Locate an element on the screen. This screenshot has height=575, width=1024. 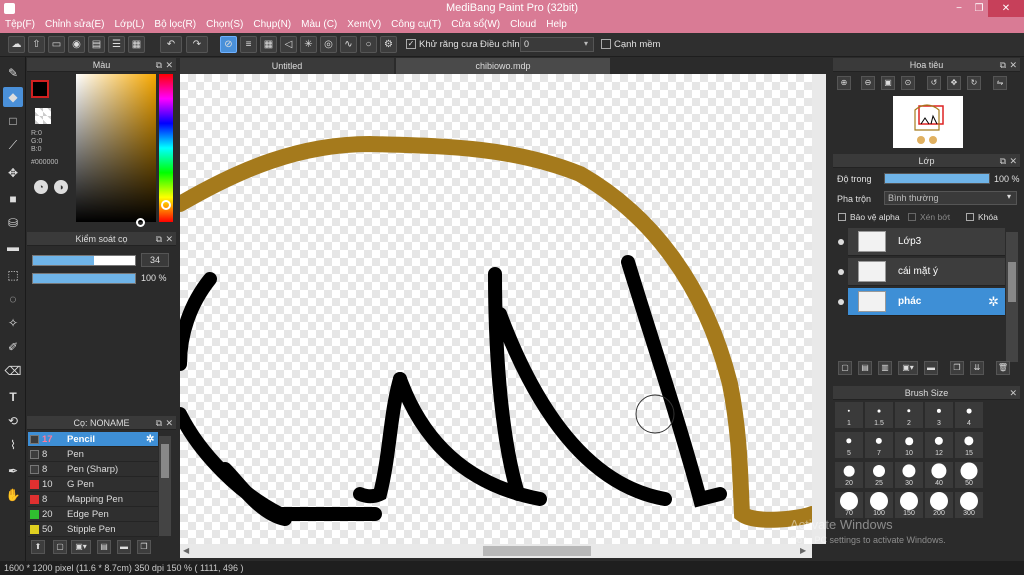
layer-row: Lớp3 is located at coordinates (926, 242).